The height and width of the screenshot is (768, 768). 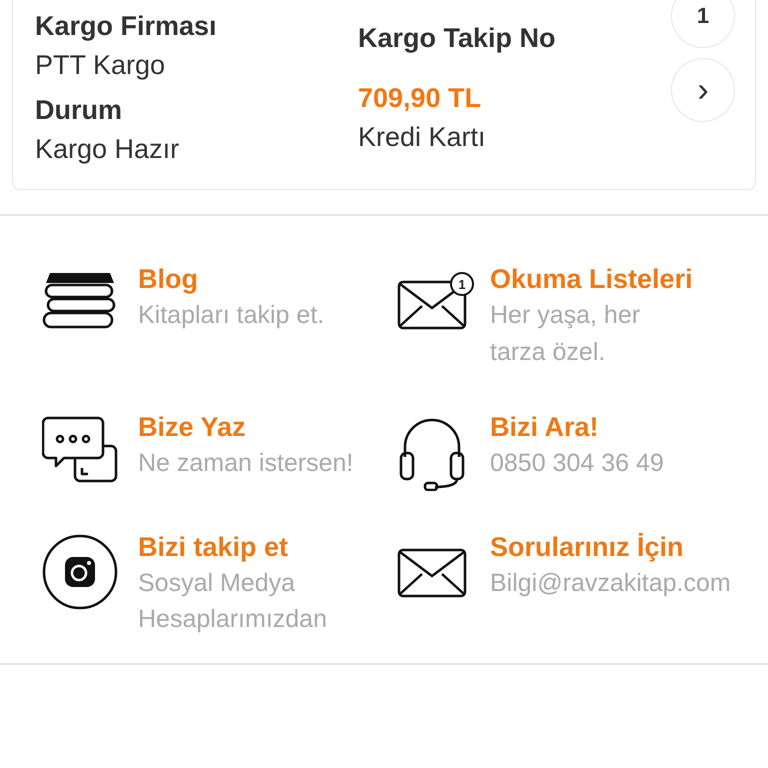 I want to click on link-subtitle: Ne zaman istersen!, so click(x=246, y=463).